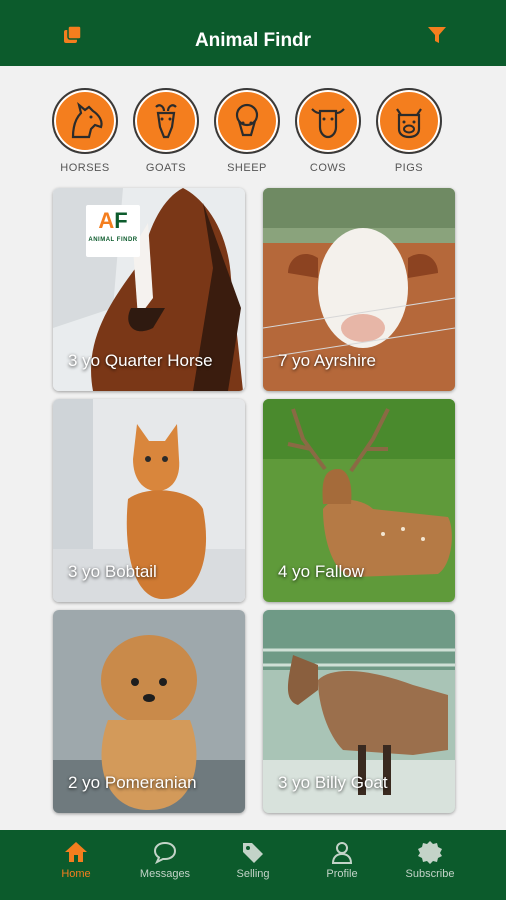 This screenshot has height=900, width=506. I want to click on nav-label: Subscribe, so click(430, 874).